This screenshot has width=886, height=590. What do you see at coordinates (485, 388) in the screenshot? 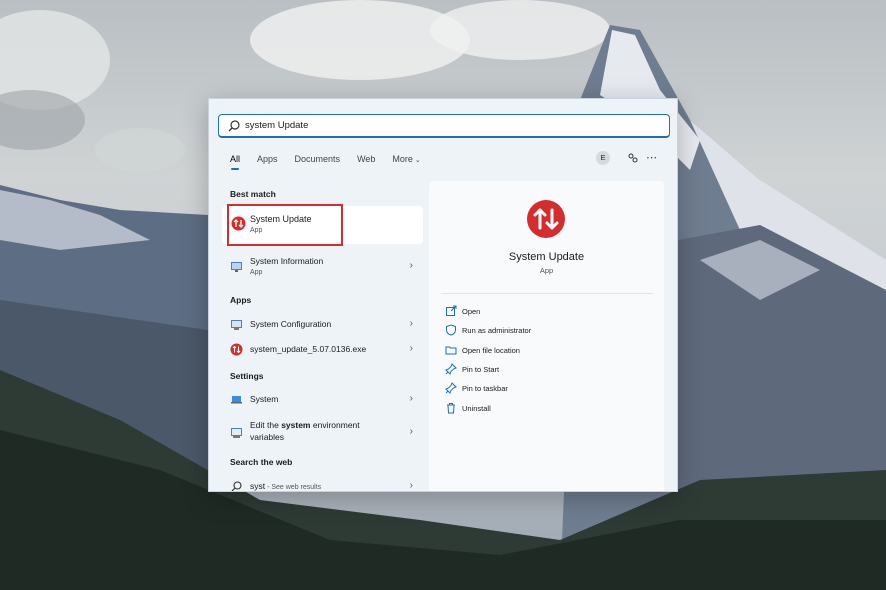
I see `action-label: Pin to taskbar` at bounding box center [485, 388].